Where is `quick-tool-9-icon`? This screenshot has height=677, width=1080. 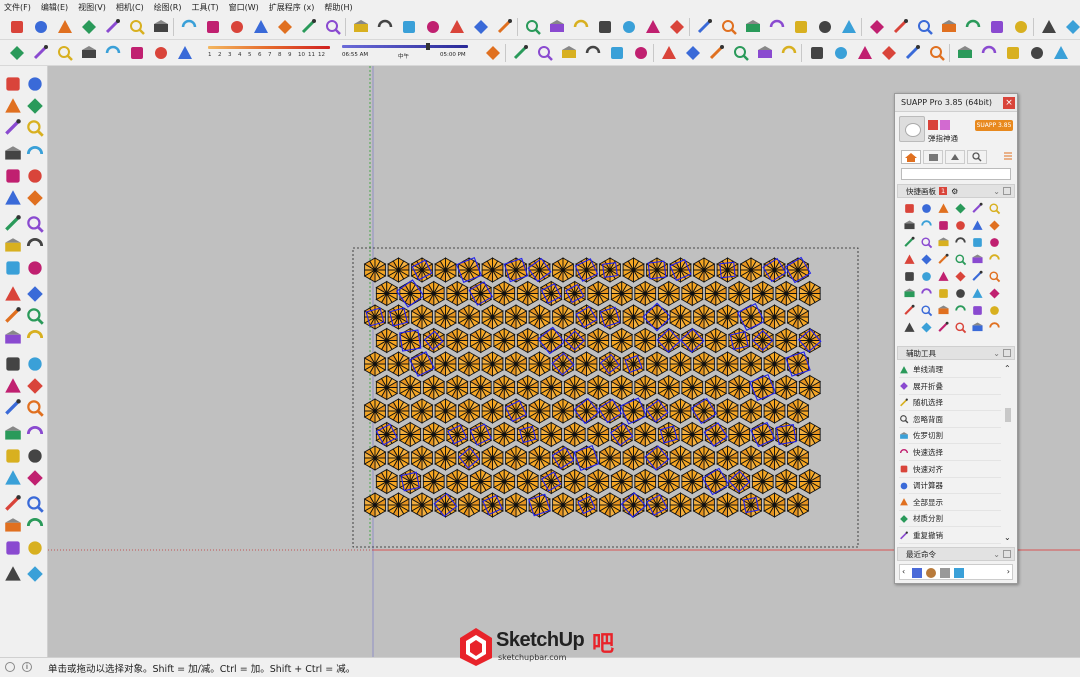
quick-tool-9-icon is located at coordinates (960, 225).